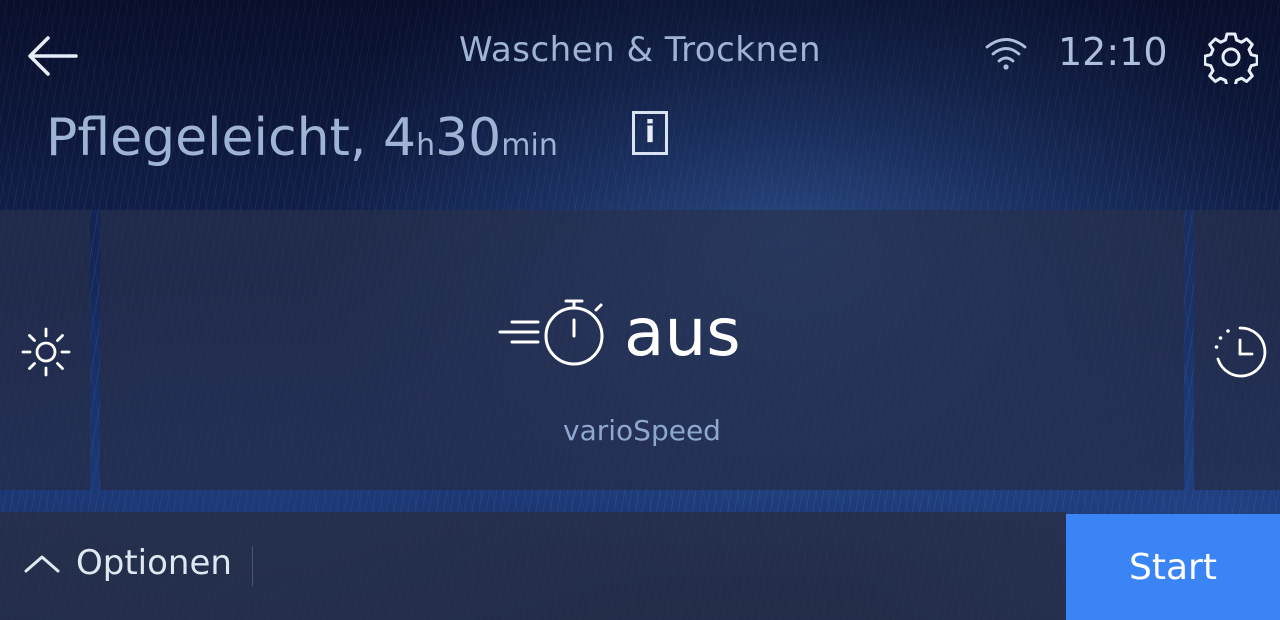 The width and height of the screenshot is (1280, 620). Describe the element at coordinates (42, 564) in the screenshot. I see `chevron-up-icon` at that location.